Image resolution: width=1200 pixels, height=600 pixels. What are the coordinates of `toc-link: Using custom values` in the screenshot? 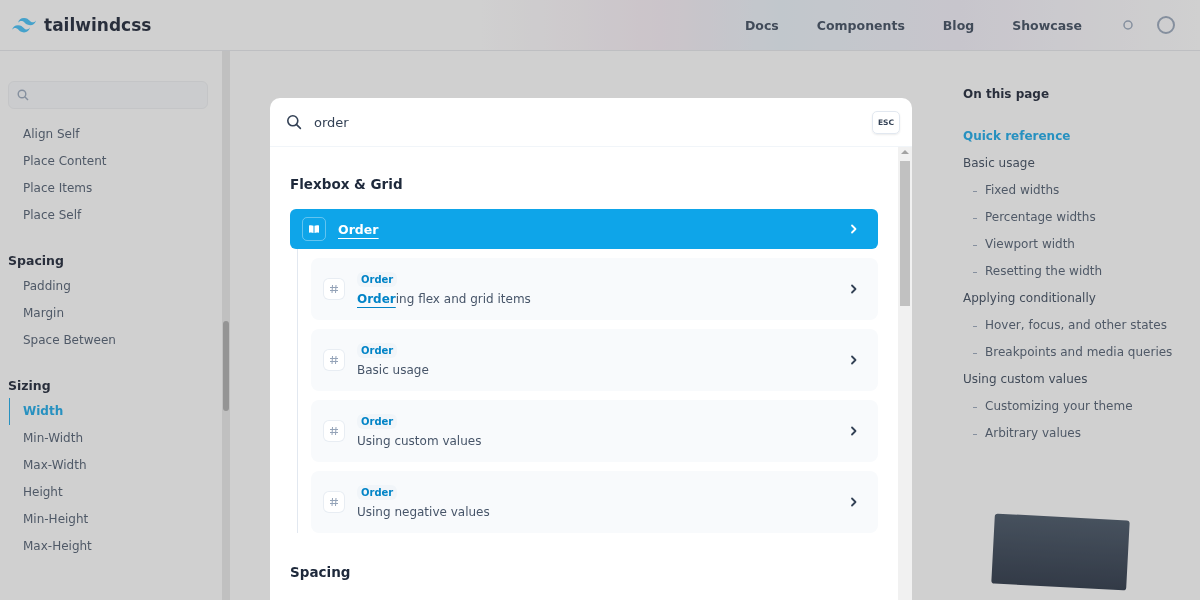 It's located at (1081, 379).